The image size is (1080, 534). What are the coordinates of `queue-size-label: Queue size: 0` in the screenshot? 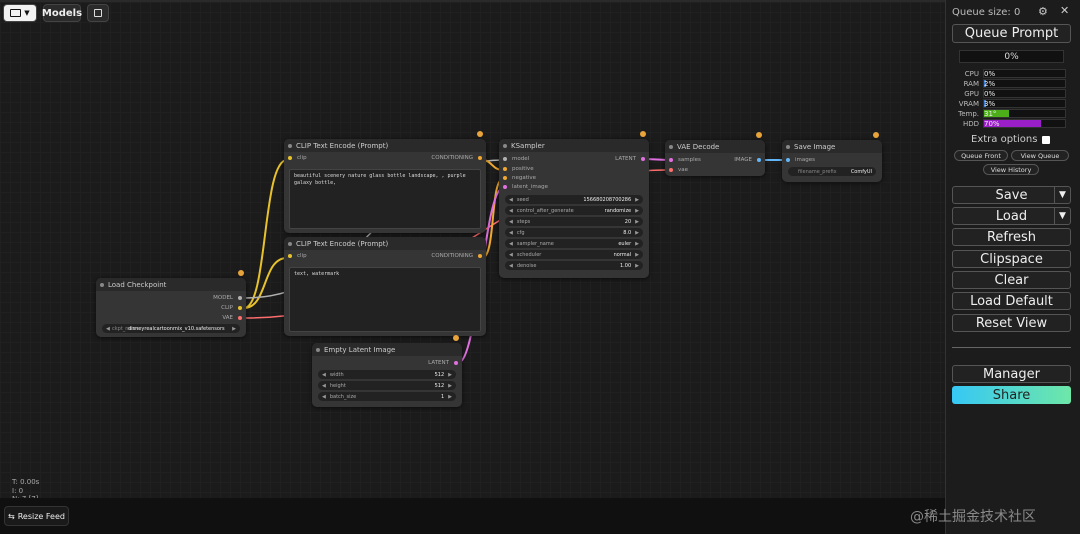 It's located at (986, 12).